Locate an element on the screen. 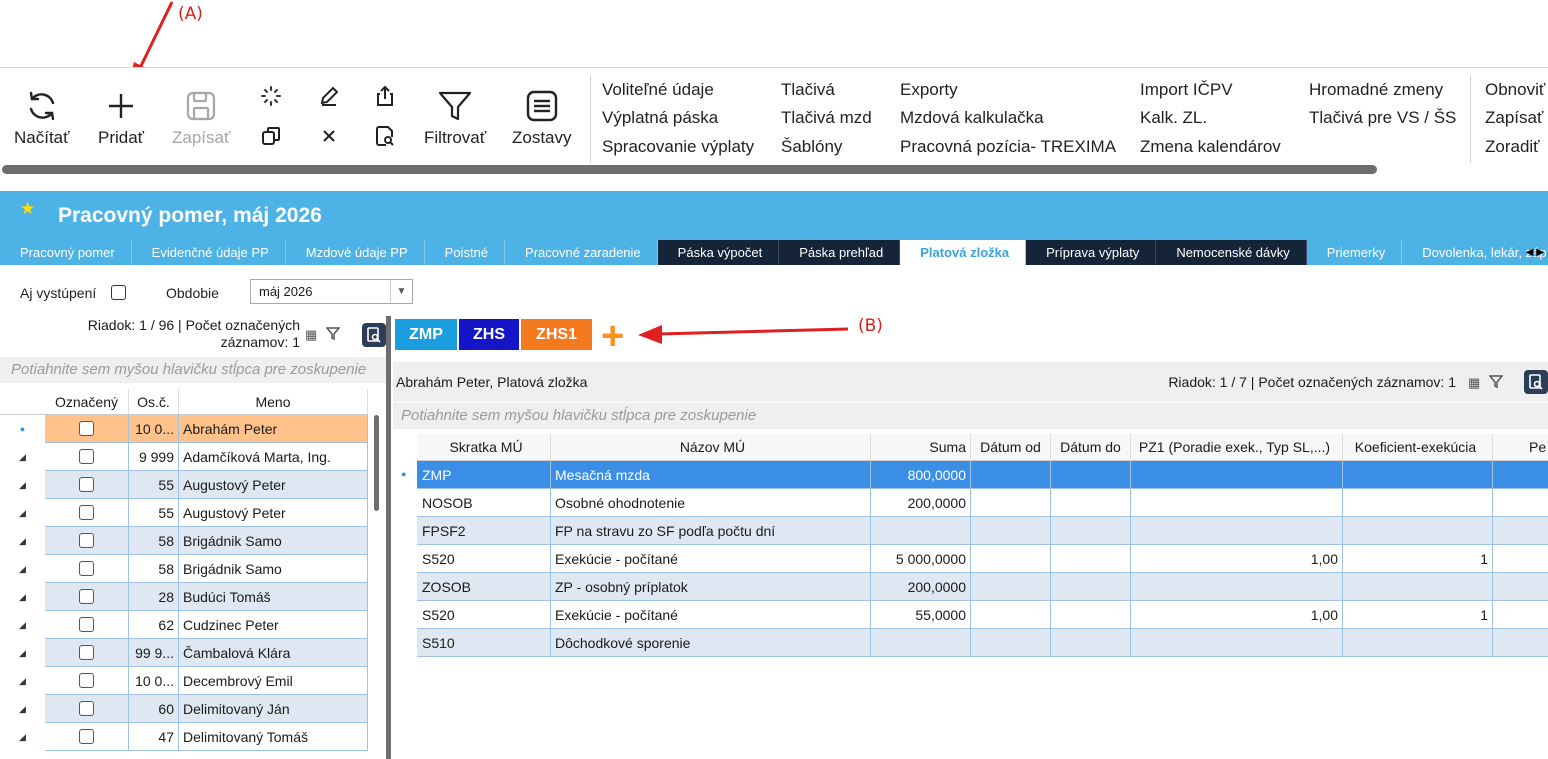 The width and height of the screenshot is (1548, 759). ribbon-link-sablony: Šablóny is located at coordinates (811, 147).